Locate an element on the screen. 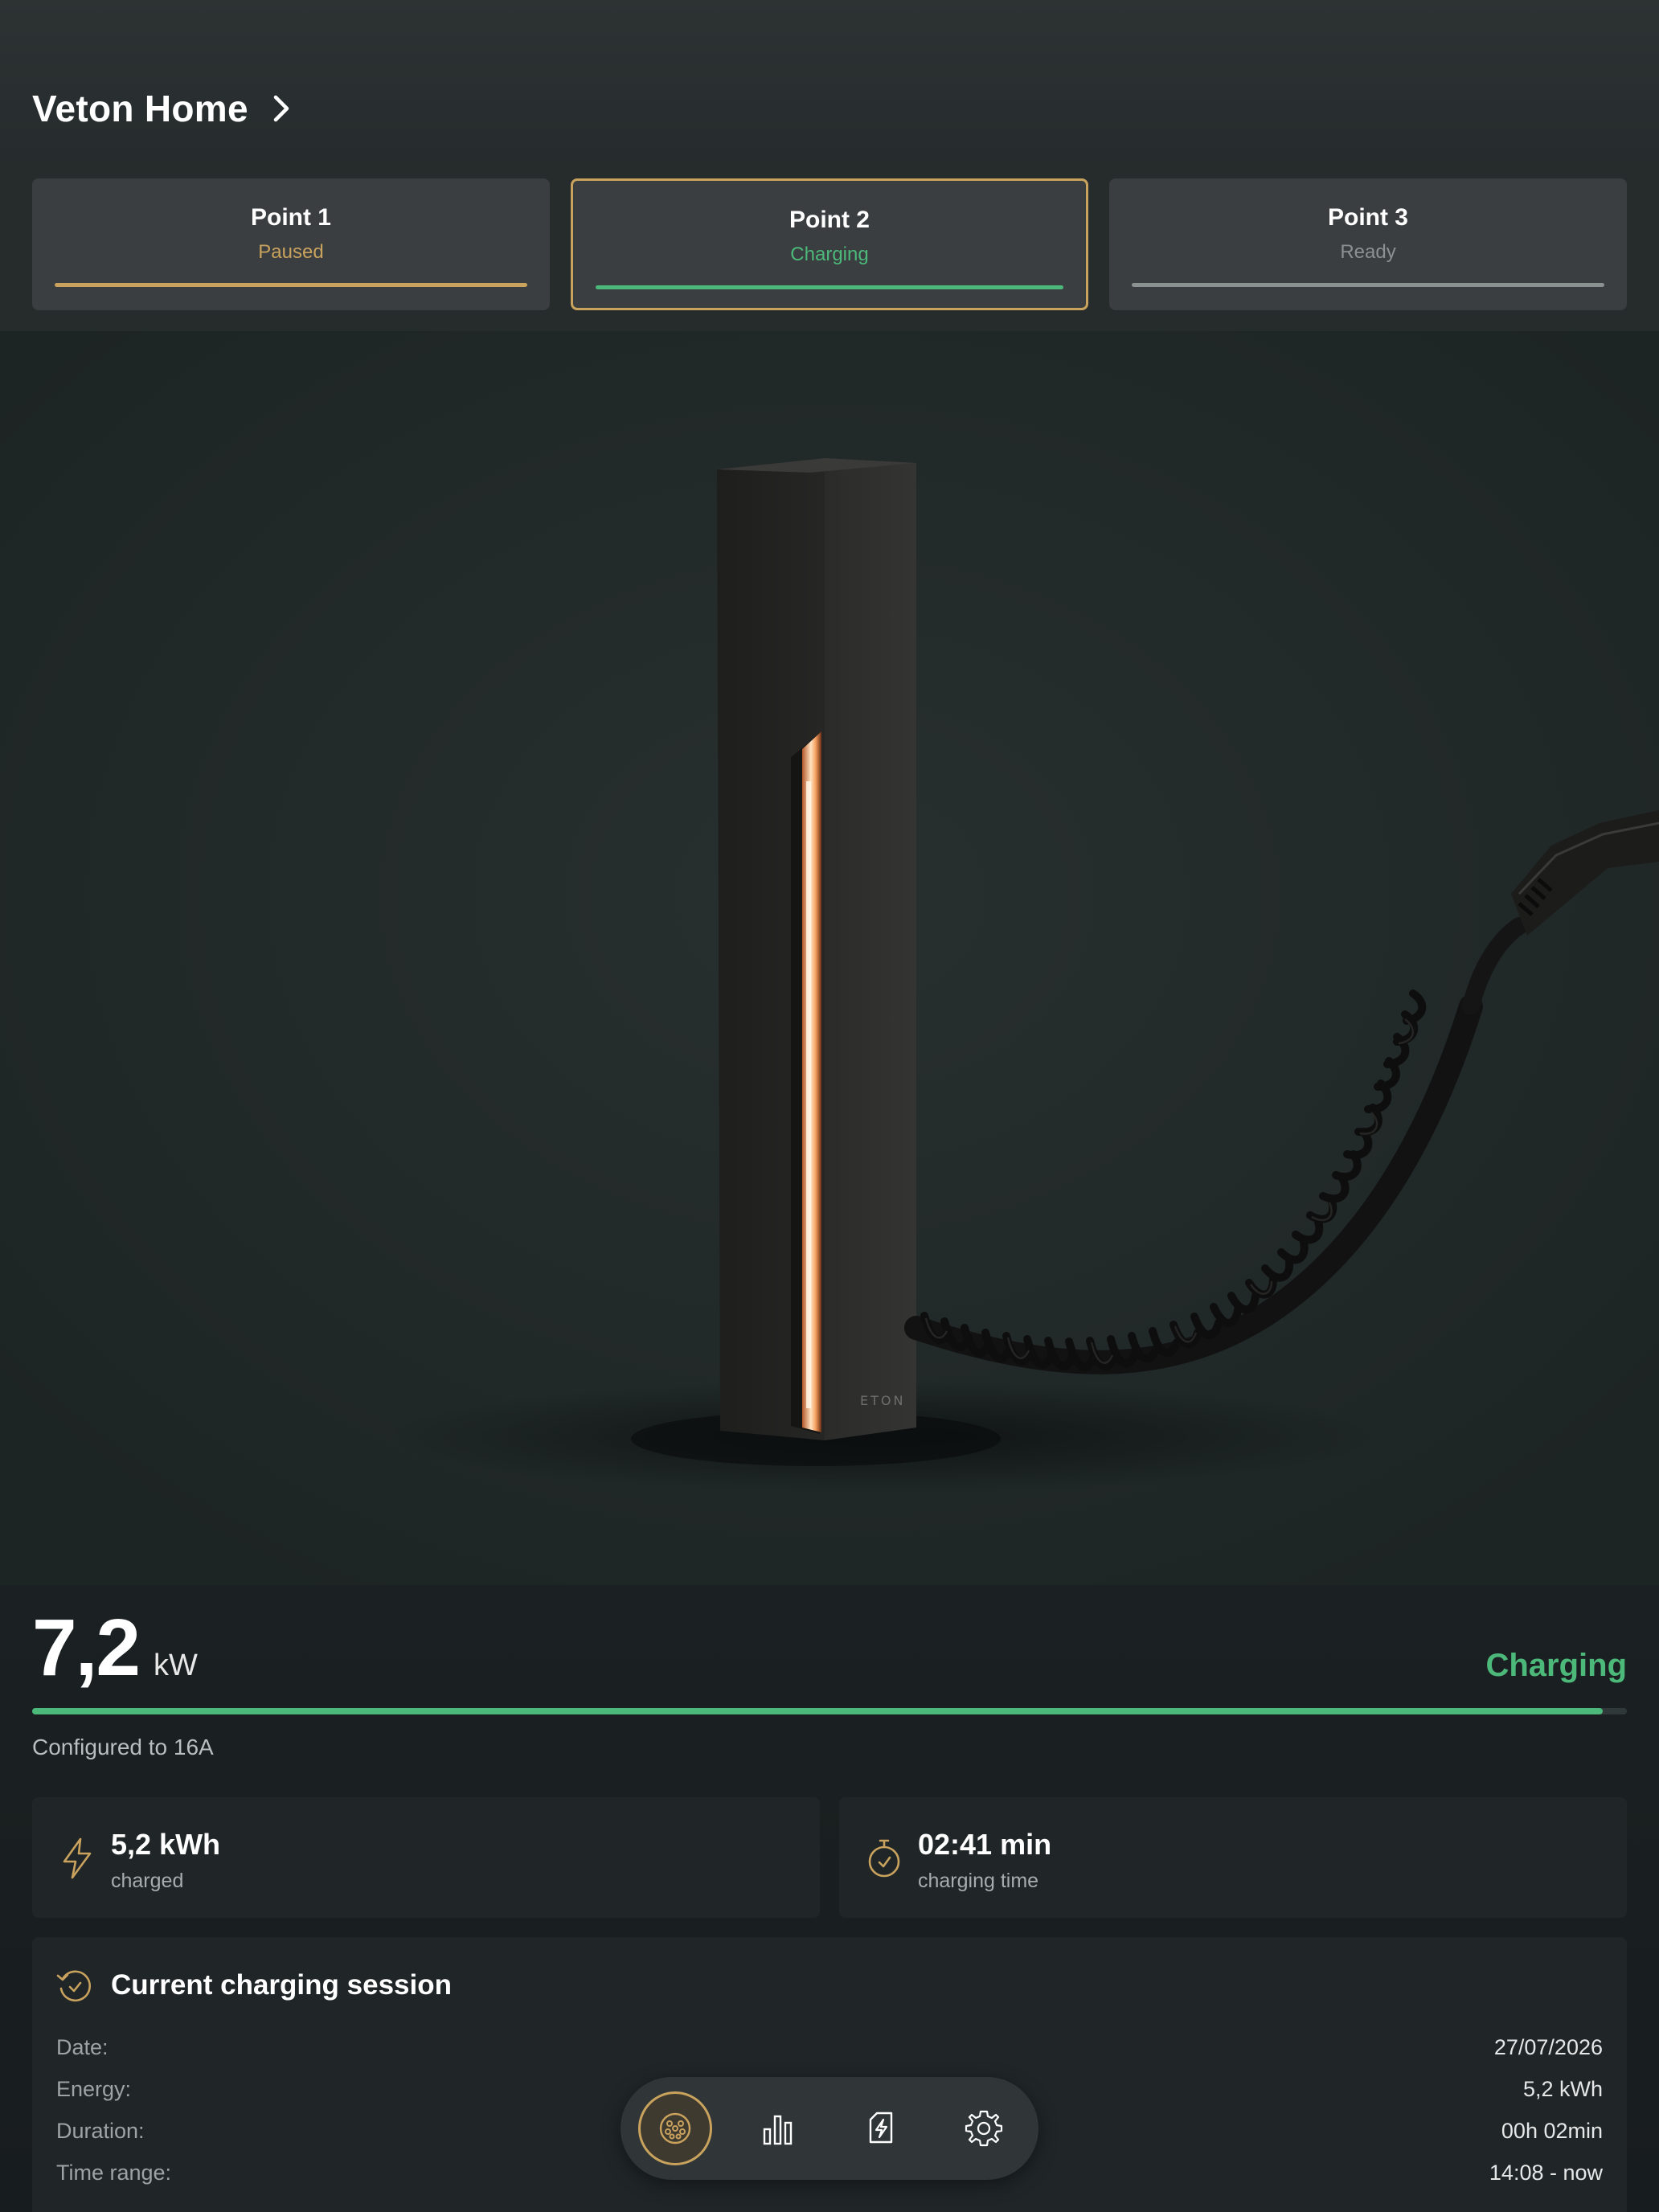 Image resolution: width=1659 pixels, height=2212 pixels. power-value: 7,2 is located at coordinates (86, 1648).